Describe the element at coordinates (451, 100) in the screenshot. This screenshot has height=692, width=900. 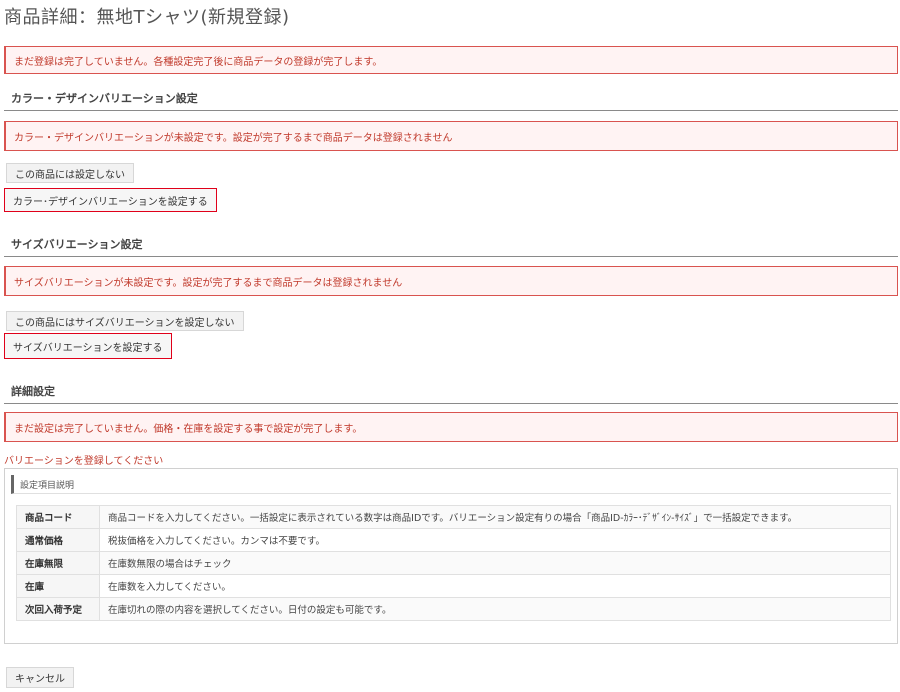
I see `color-variation-heading: カラー・デザインバリエーション設定` at that location.